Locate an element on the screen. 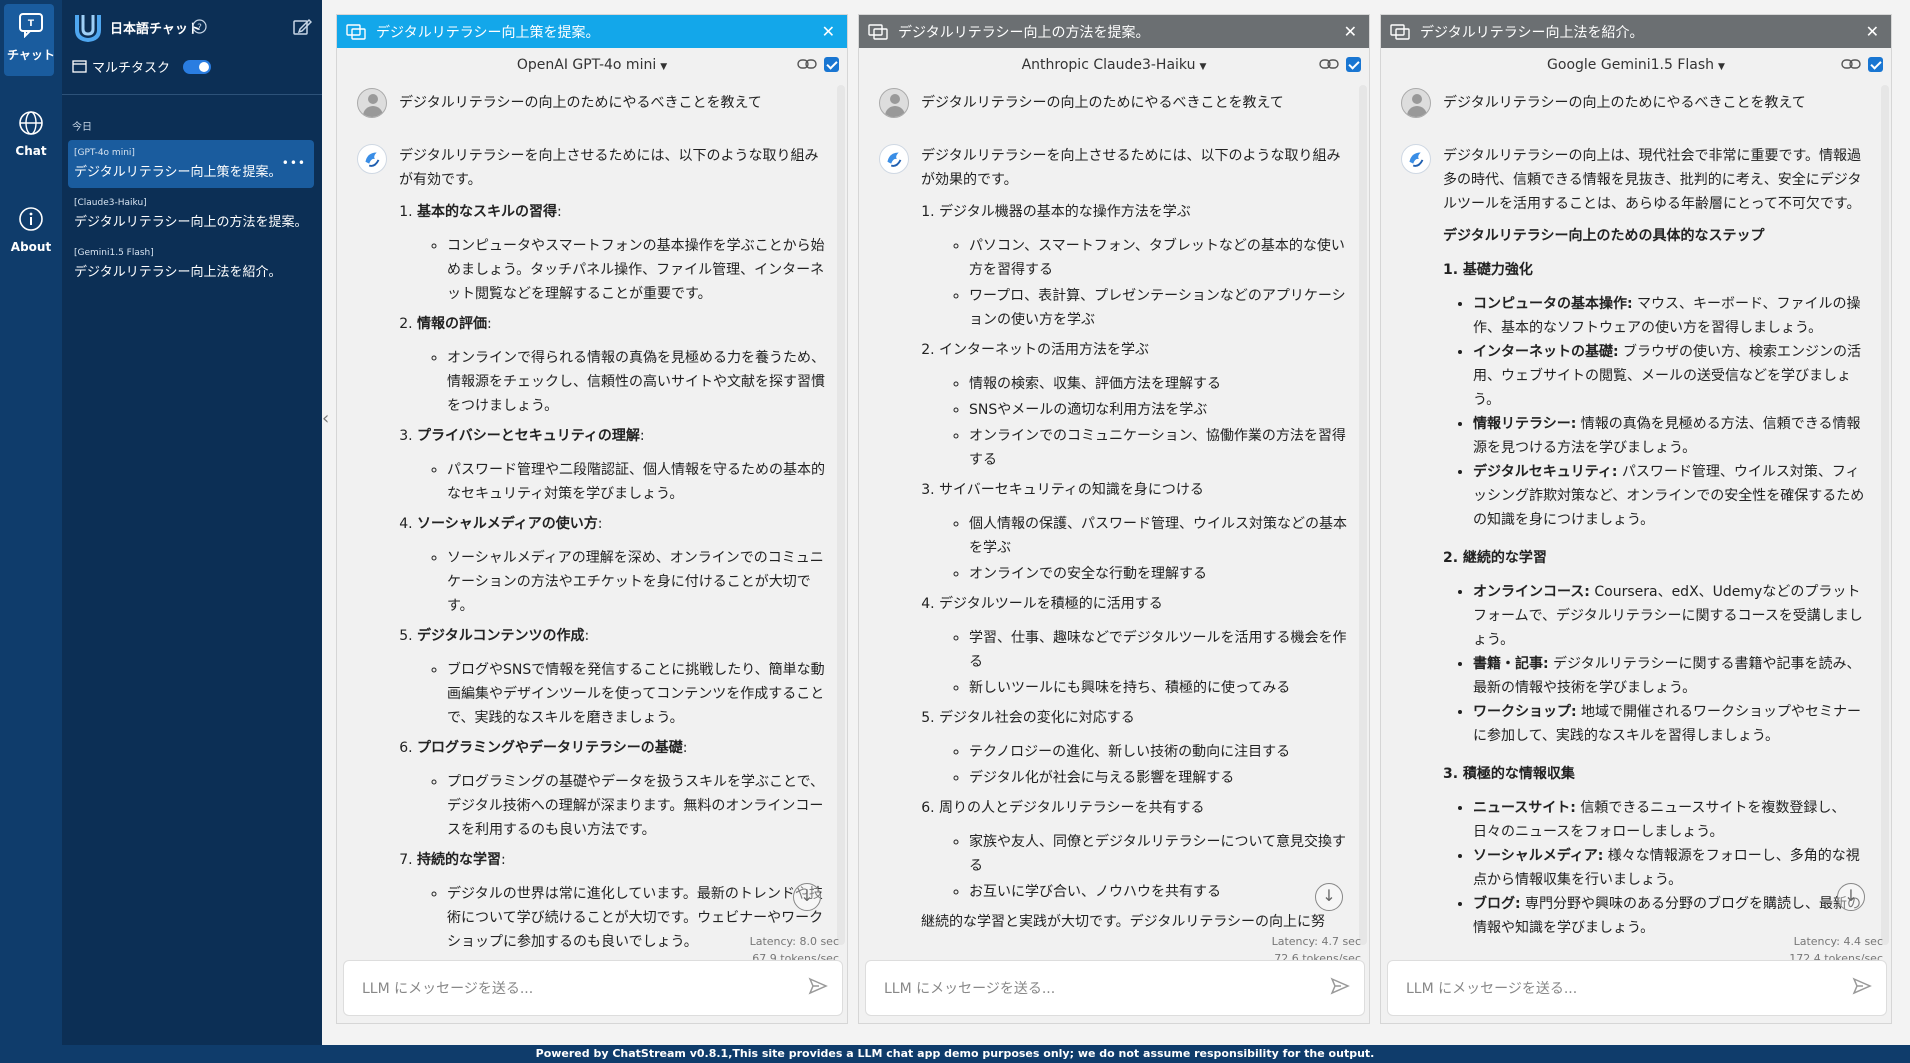 Image resolution: width=1910 pixels, height=1063 pixels. history-section-today: 今日 is located at coordinates (82, 127).